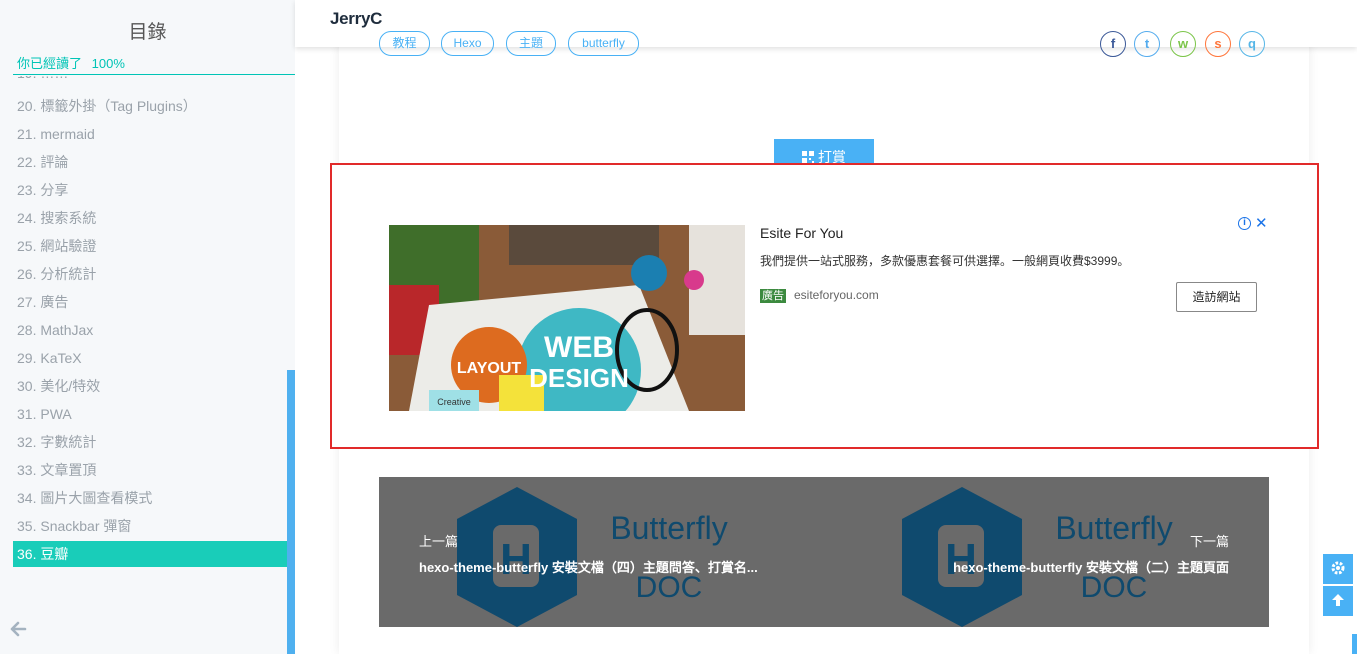 The height and width of the screenshot is (654, 1357). I want to click on toc-title: 目錄, so click(147, 32).